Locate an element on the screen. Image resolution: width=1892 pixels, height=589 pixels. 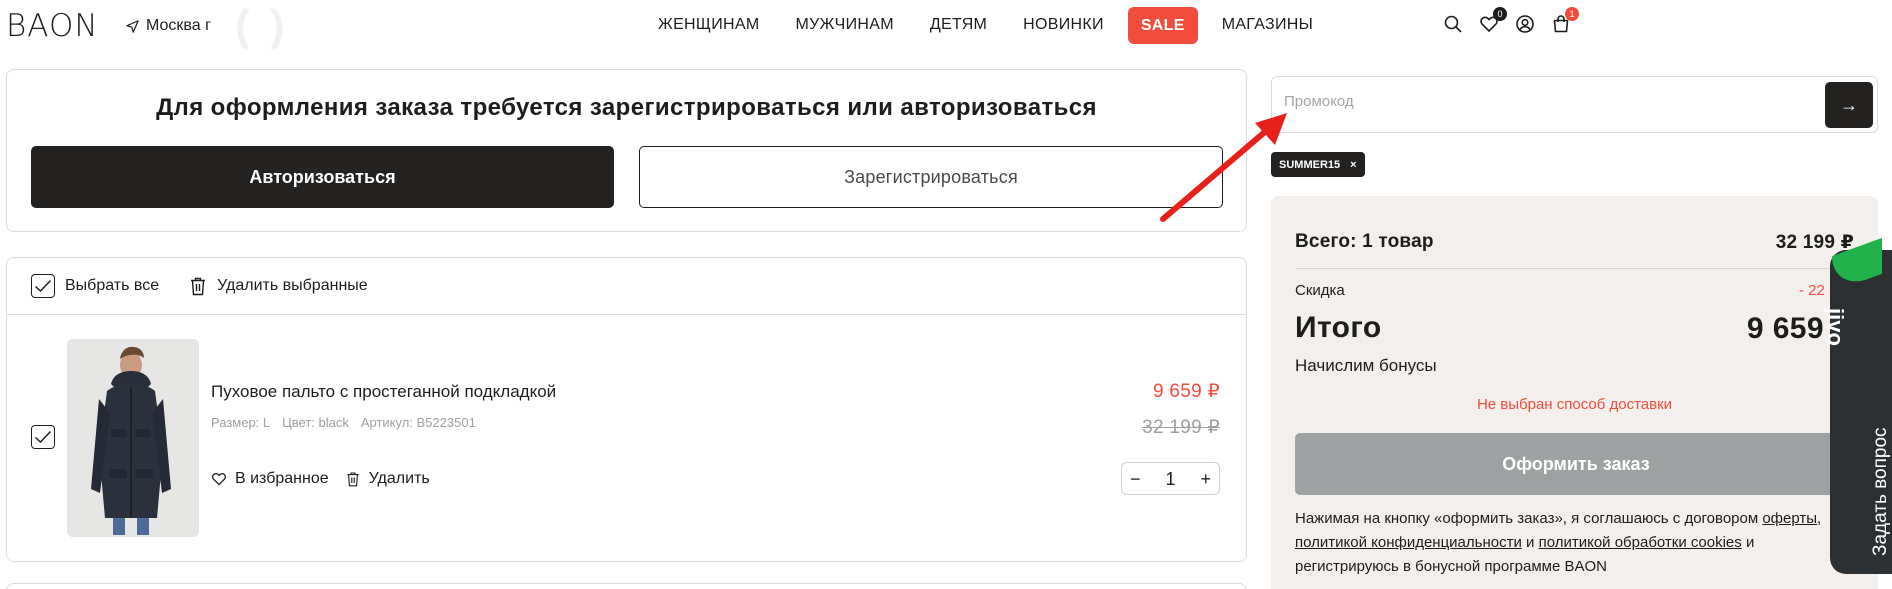
delete-selected-button: Удалить выбранные is located at coordinates (278, 286).